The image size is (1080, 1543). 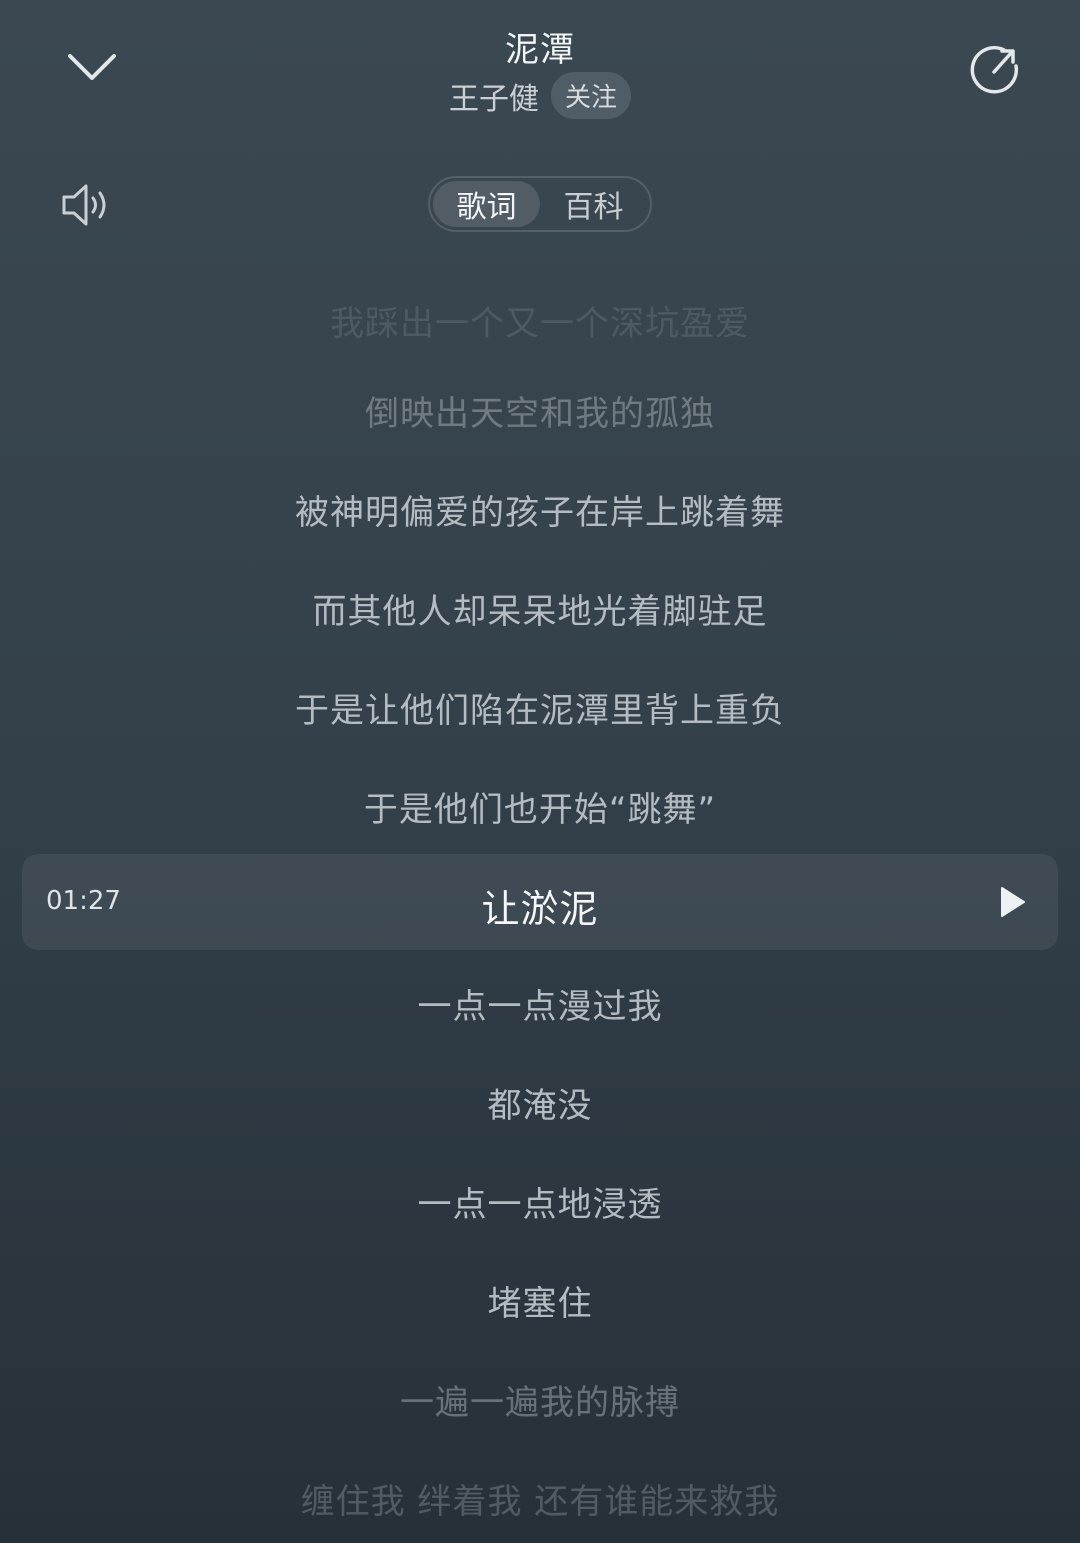 What do you see at coordinates (540, 608) in the screenshot?
I see `lyric-line: 而其他人却呆呆地光着脚驻足` at bounding box center [540, 608].